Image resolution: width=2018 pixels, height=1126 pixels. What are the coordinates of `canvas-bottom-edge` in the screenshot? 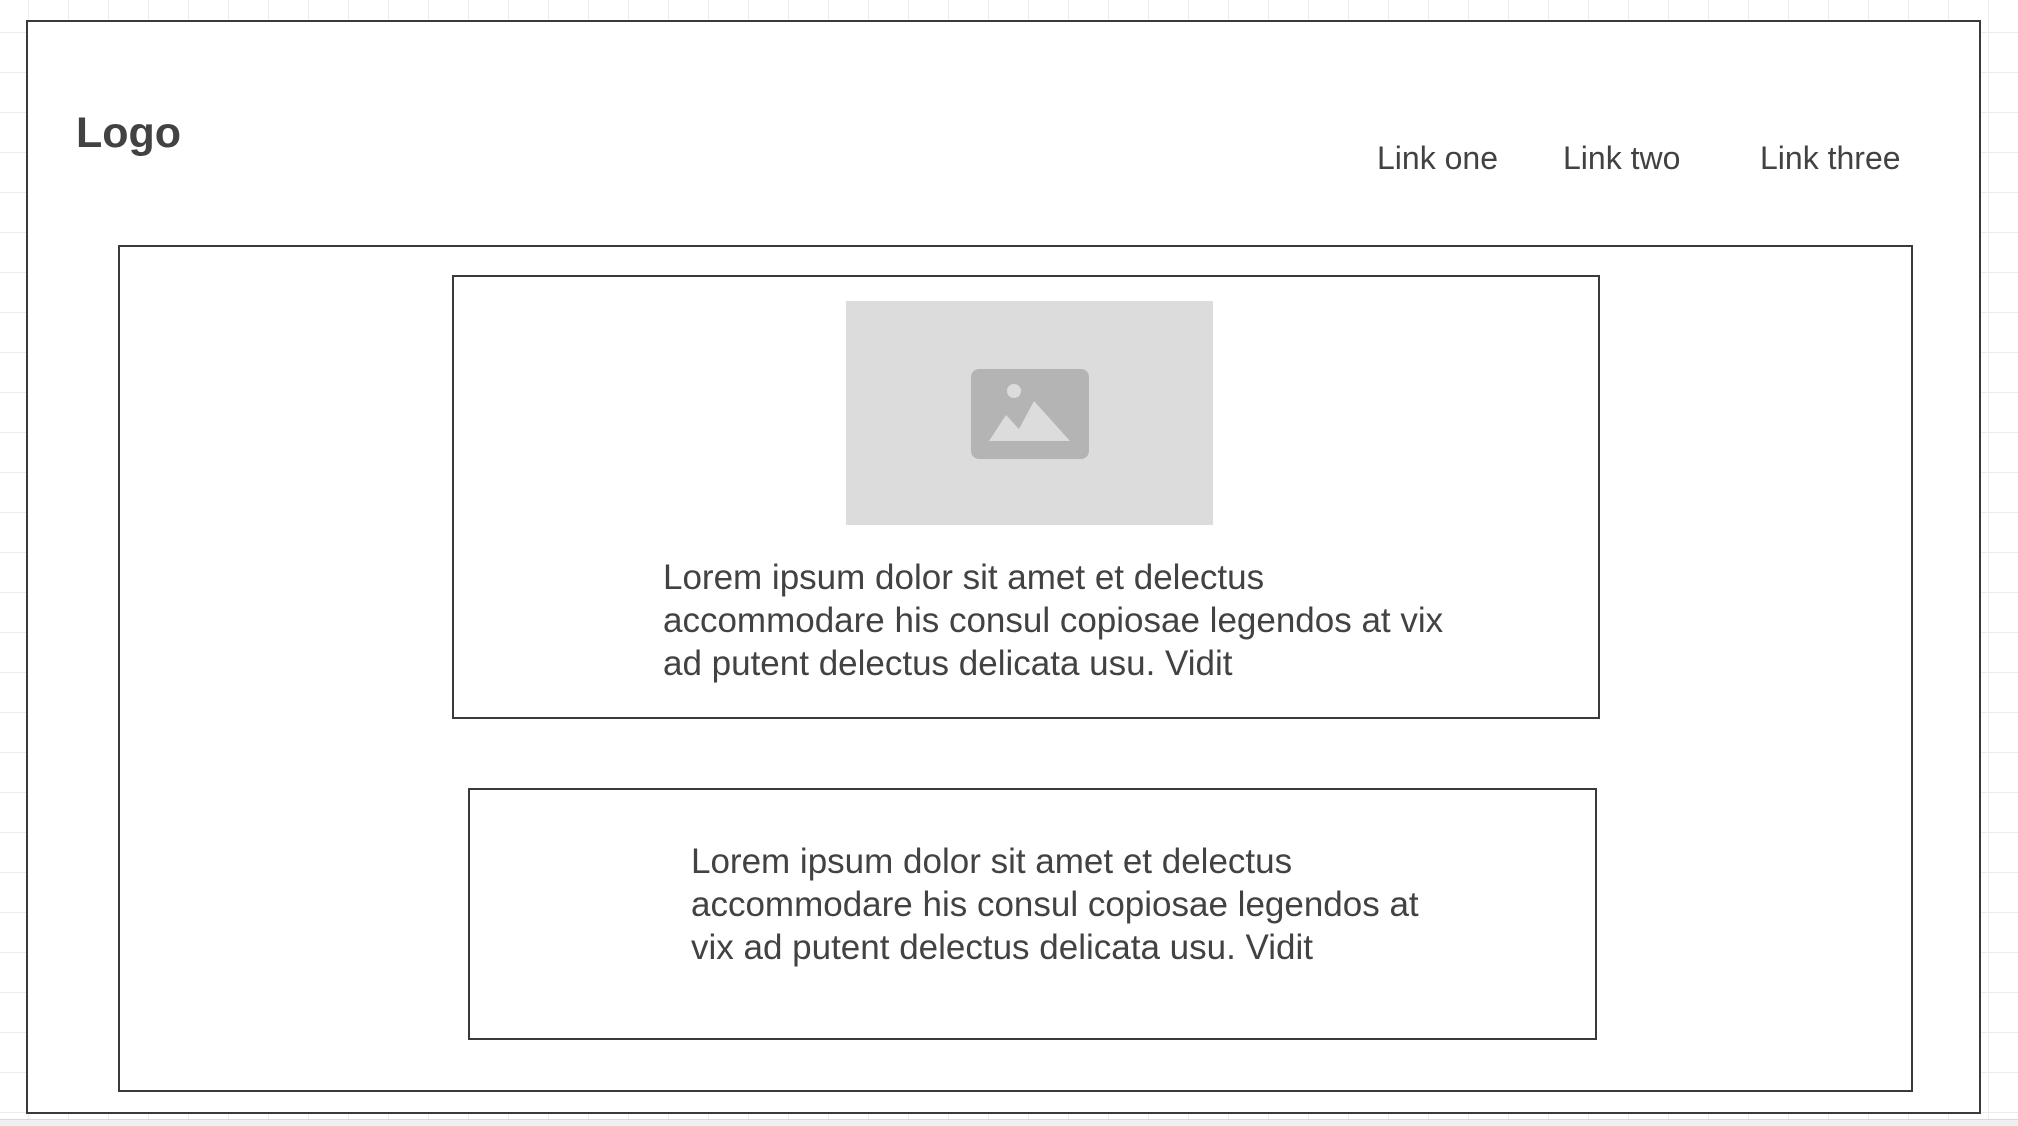 It's located at (1009, 1122).